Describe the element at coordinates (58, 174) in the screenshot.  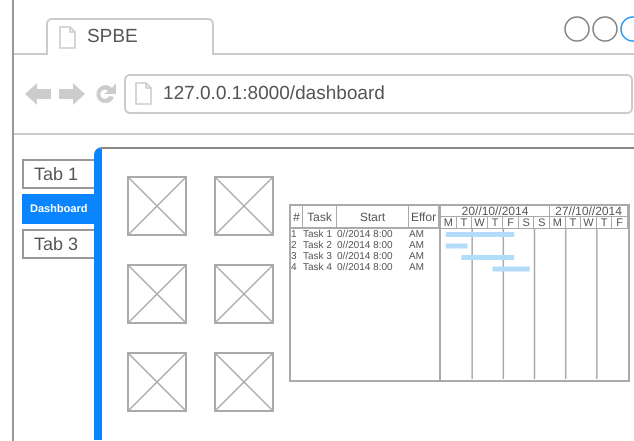
I see `sidebar-tab: Tab 1` at that location.